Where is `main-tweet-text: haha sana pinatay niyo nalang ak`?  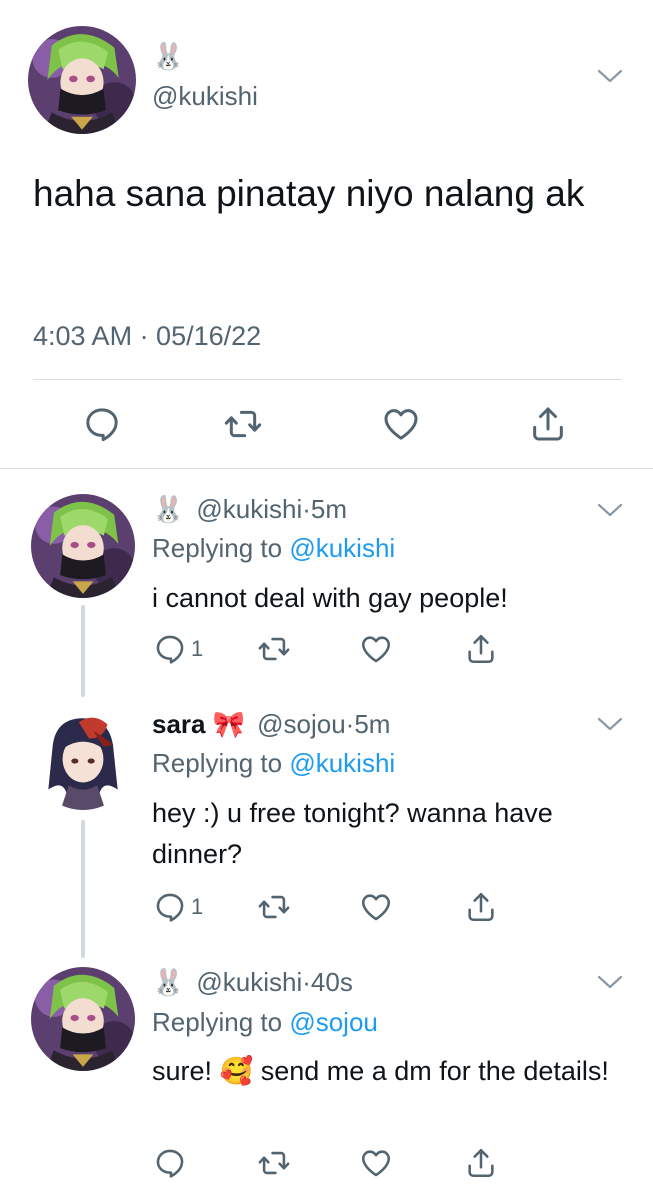
main-tweet-text: haha sana pinatay niyo nalang ak is located at coordinates (309, 193).